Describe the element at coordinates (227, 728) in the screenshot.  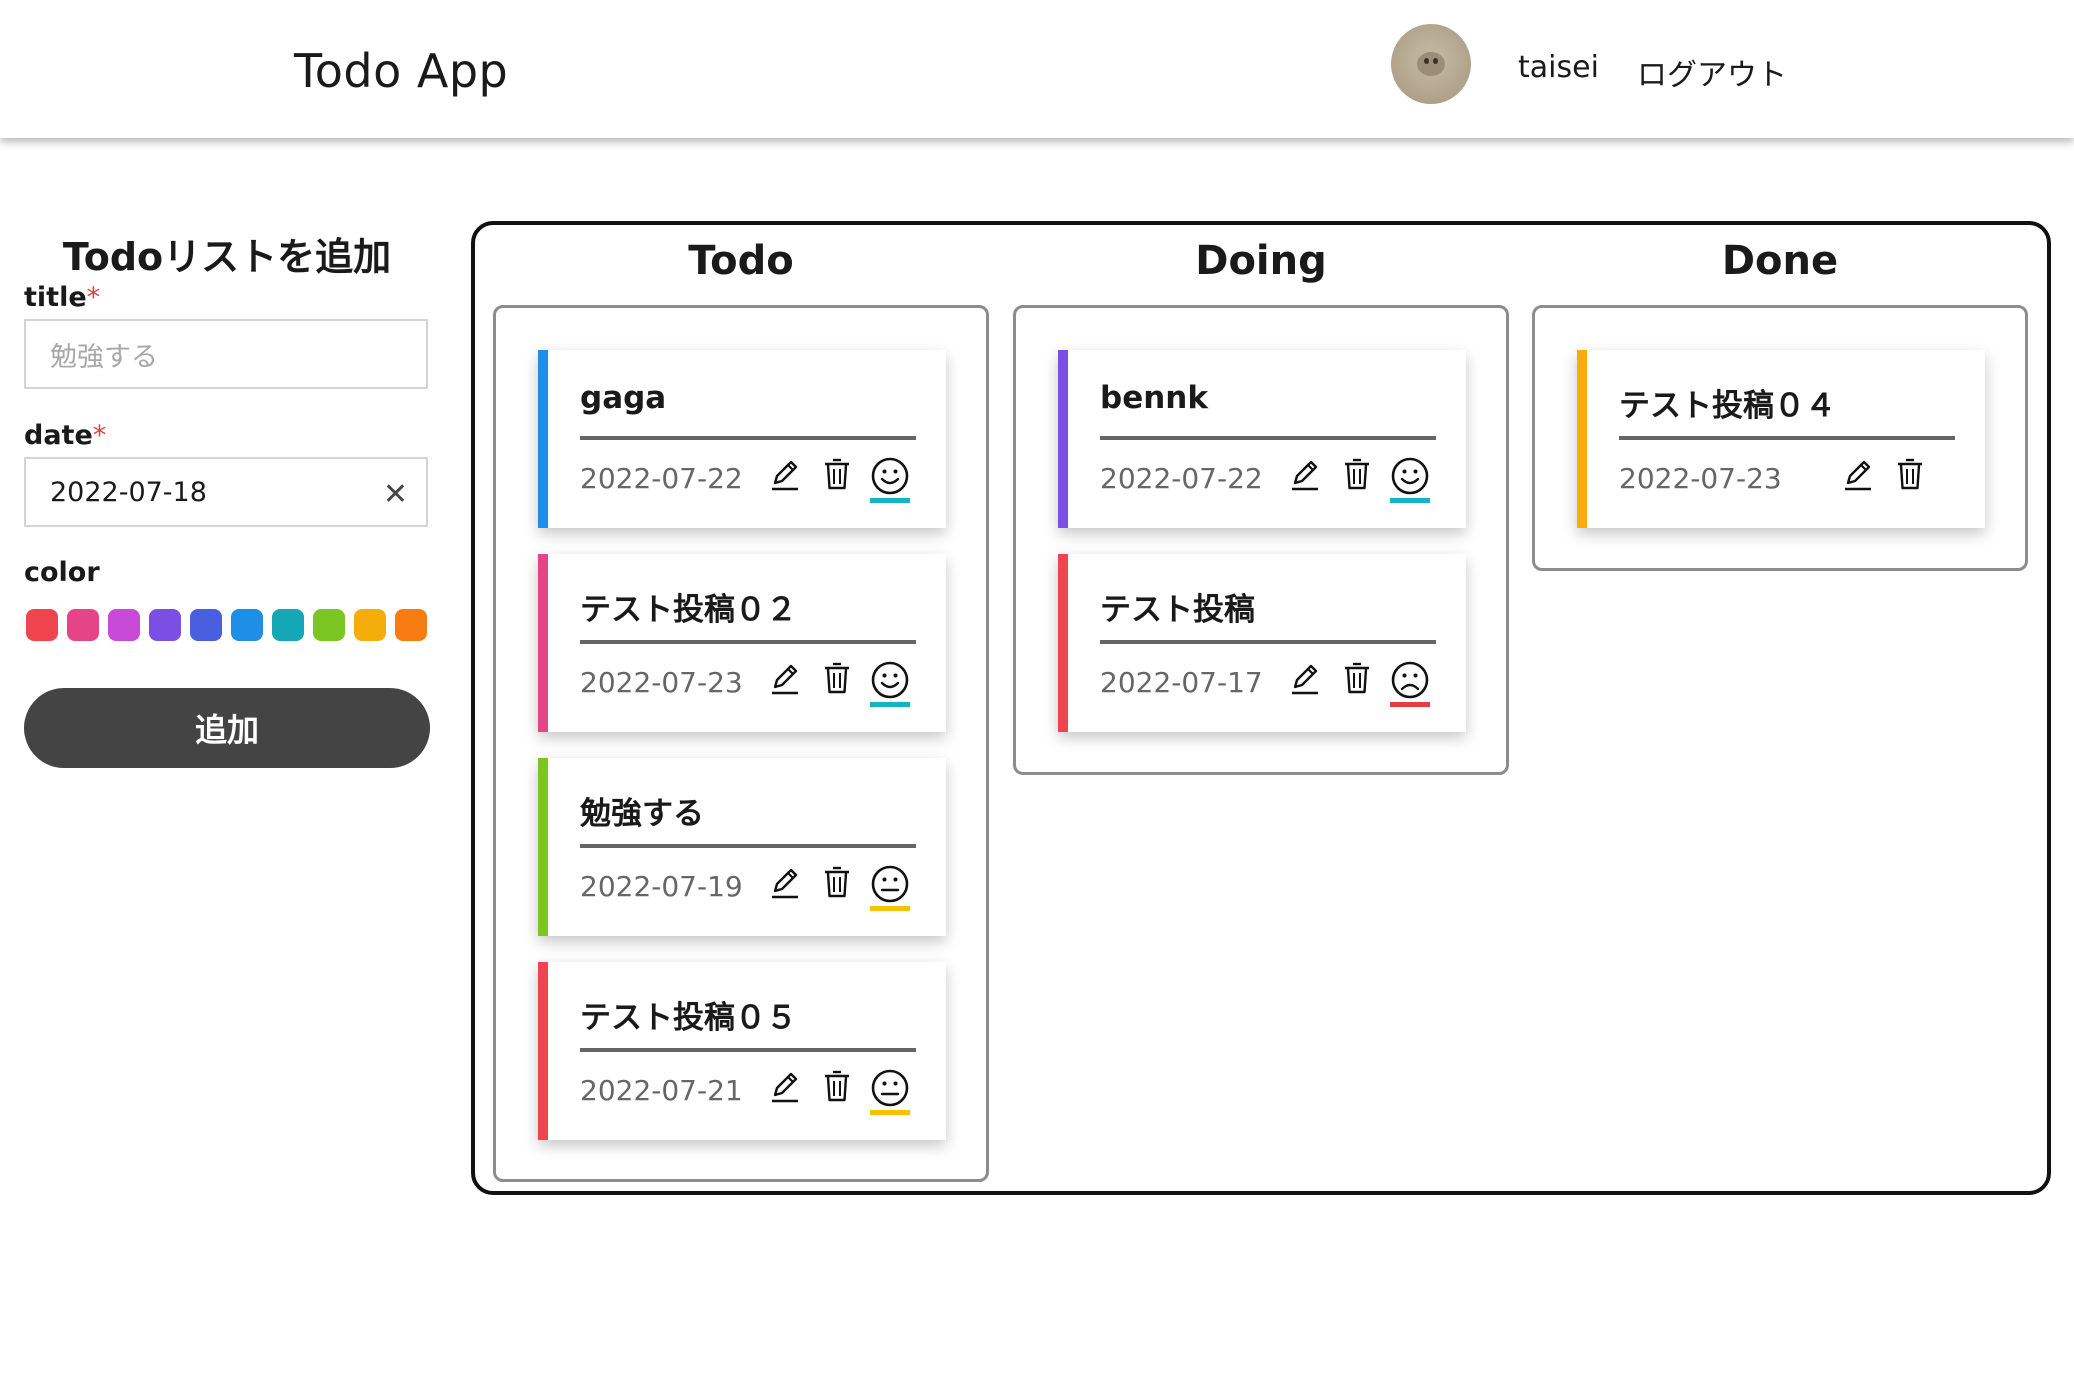
I see `add-button: 追加` at that location.